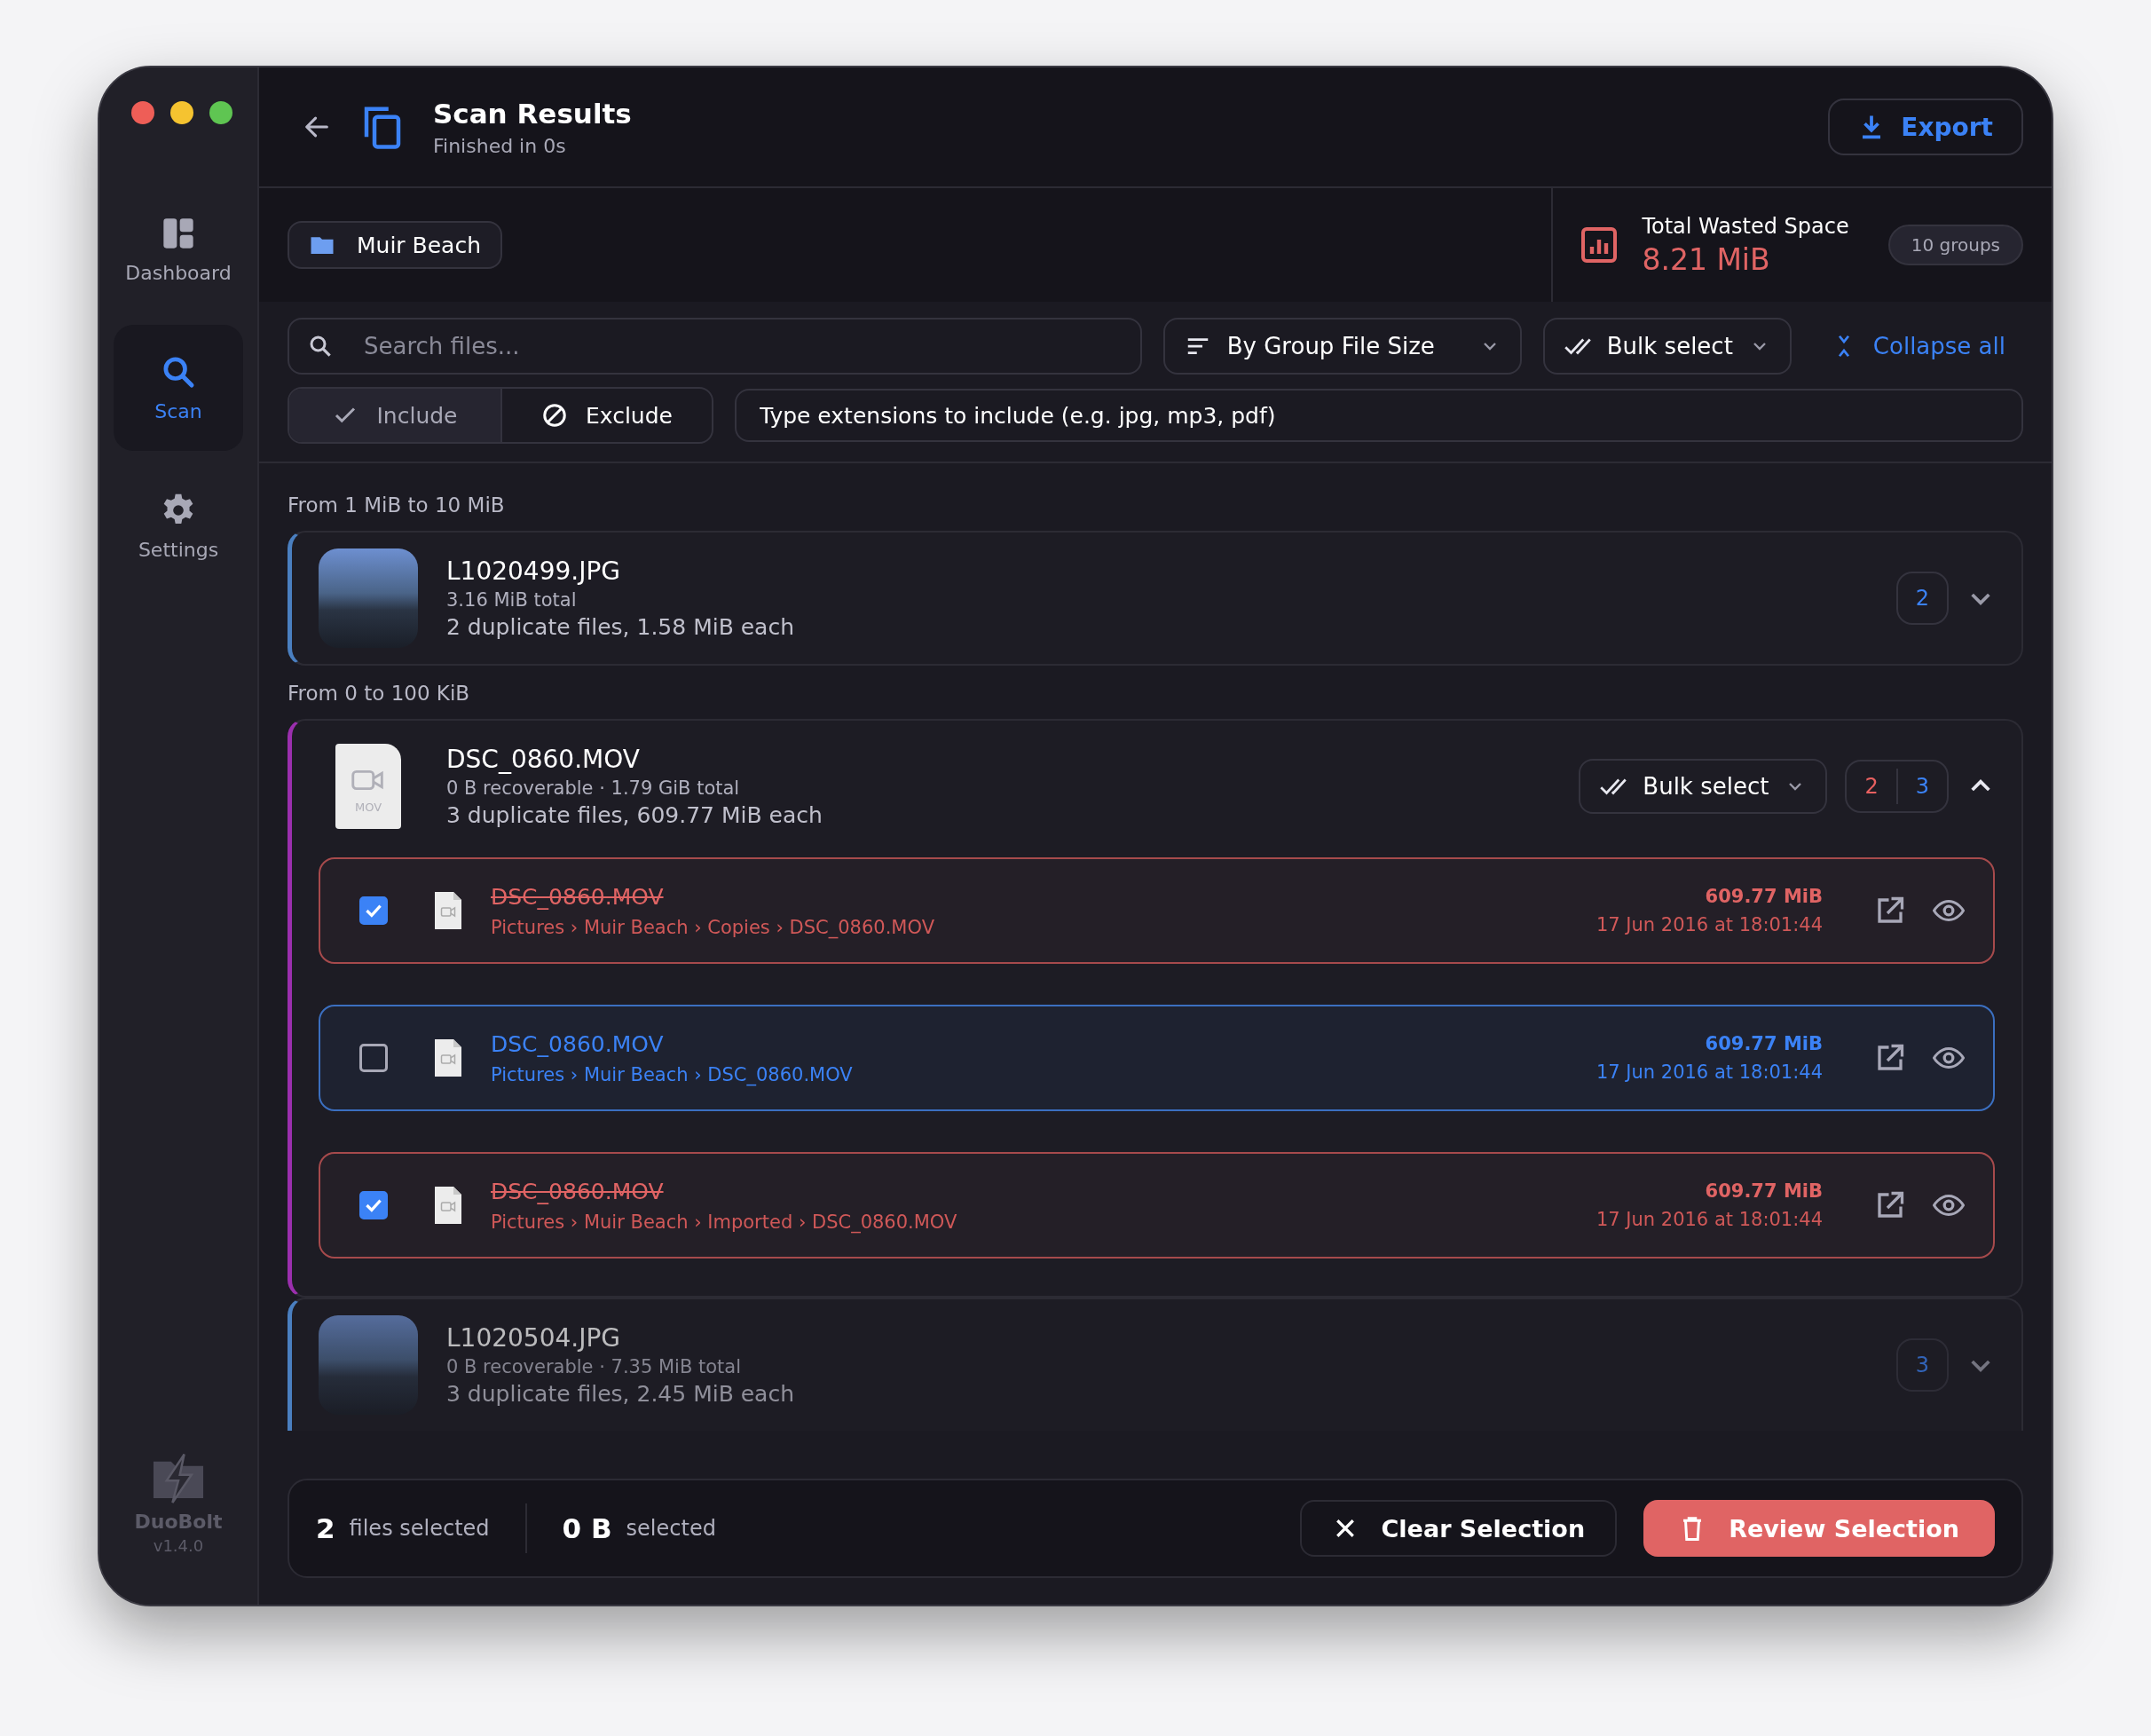 This screenshot has height=1736, width=2151. Describe the element at coordinates (220, 112) in the screenshot. I see `zoom-button` at that location.